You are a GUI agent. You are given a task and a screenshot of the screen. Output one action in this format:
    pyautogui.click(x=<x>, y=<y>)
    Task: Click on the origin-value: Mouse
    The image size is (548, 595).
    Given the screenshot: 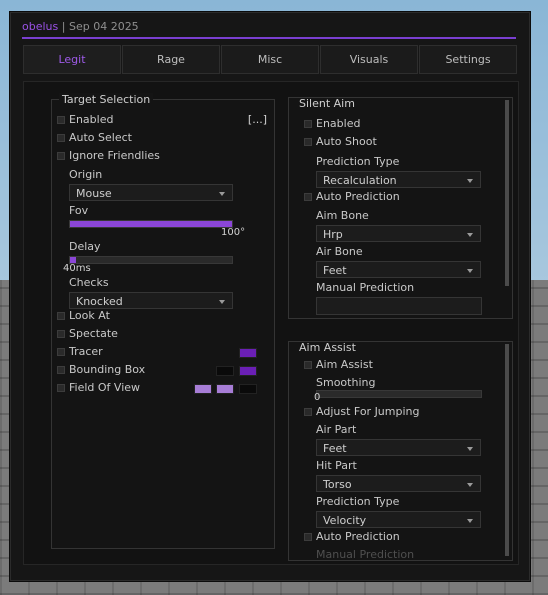 What is the action you would take?
    pyautogui.click(x=94, y=193)
    